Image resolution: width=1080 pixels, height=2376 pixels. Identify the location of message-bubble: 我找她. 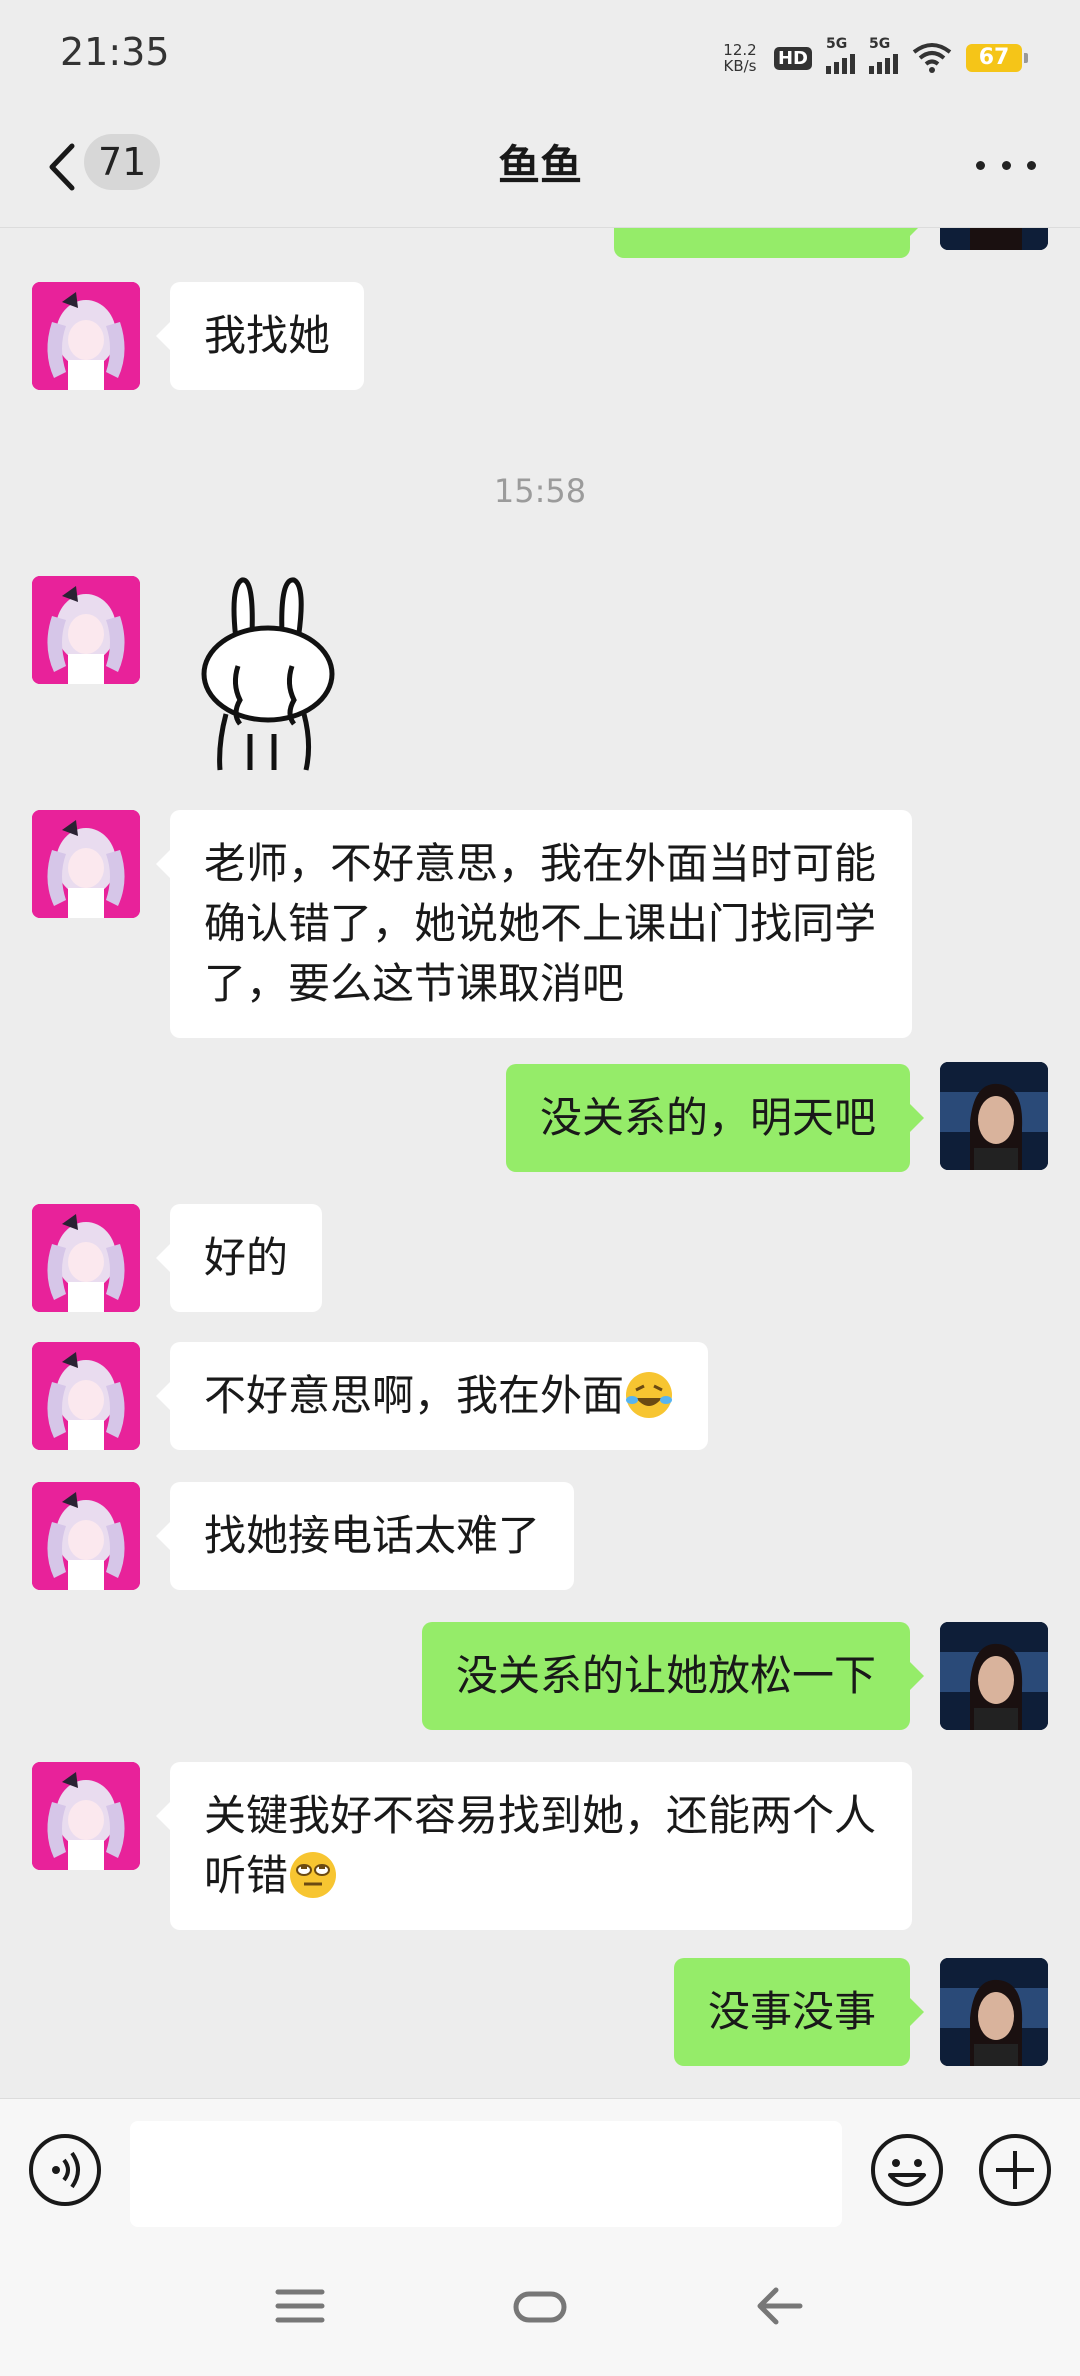
(260, 336).